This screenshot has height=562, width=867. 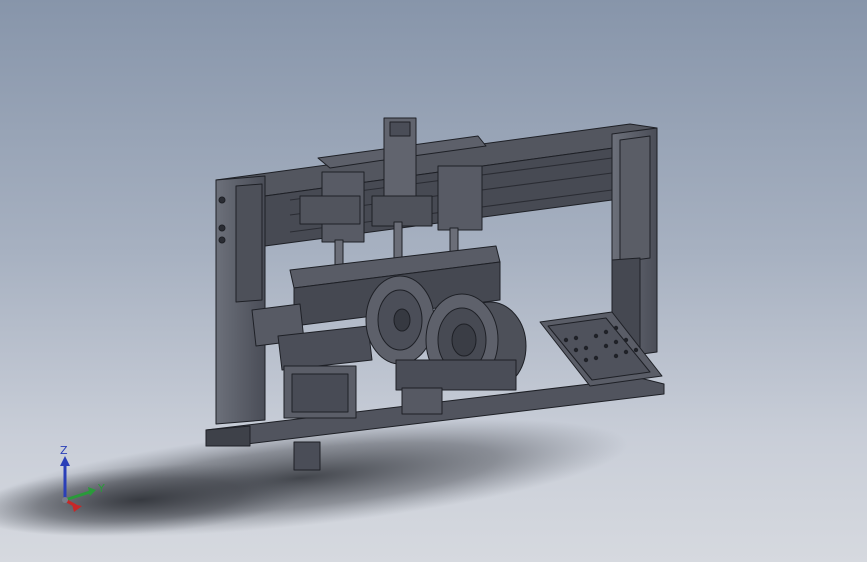 What do you see at coordinates (64, 450) in the screenshot?
I see `z-axis-label: Z` at bounding box center [64, 450].